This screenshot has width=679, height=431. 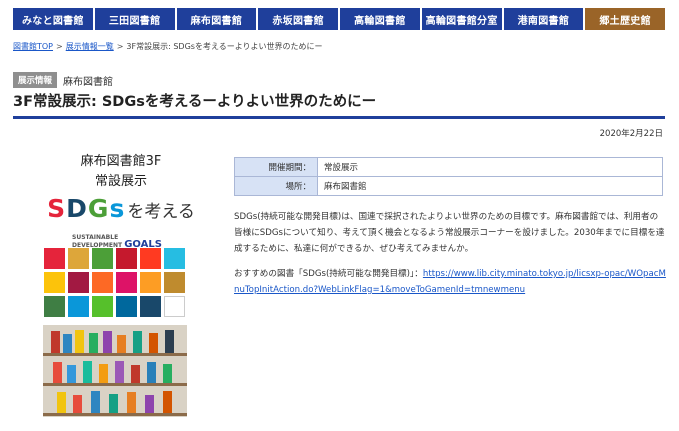 I want to click on nav-local-history-museum: 郷土歴史館, so click(x=625, y=19).